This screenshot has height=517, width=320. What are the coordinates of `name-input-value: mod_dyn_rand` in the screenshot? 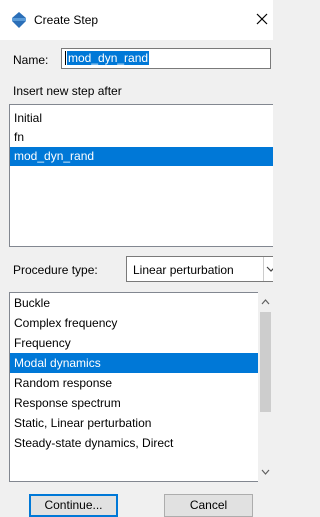 It's located at (108, 58).